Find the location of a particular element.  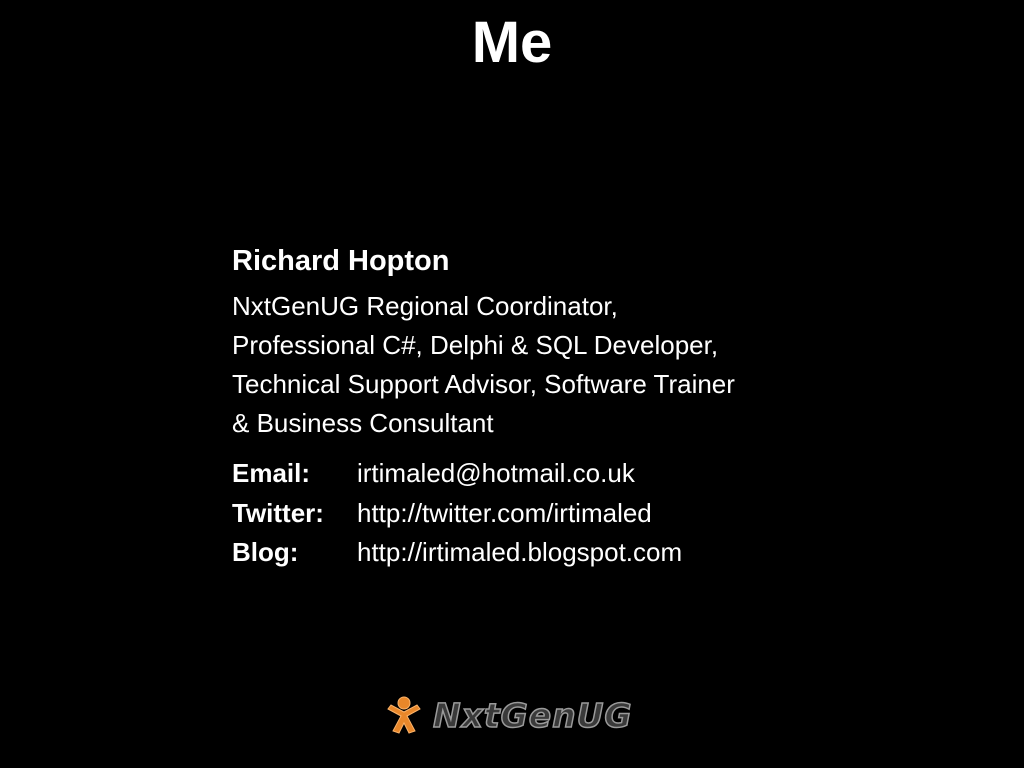

role-line: NxtGenUG Regional Coordinator, is located at coordinates (425, 306).